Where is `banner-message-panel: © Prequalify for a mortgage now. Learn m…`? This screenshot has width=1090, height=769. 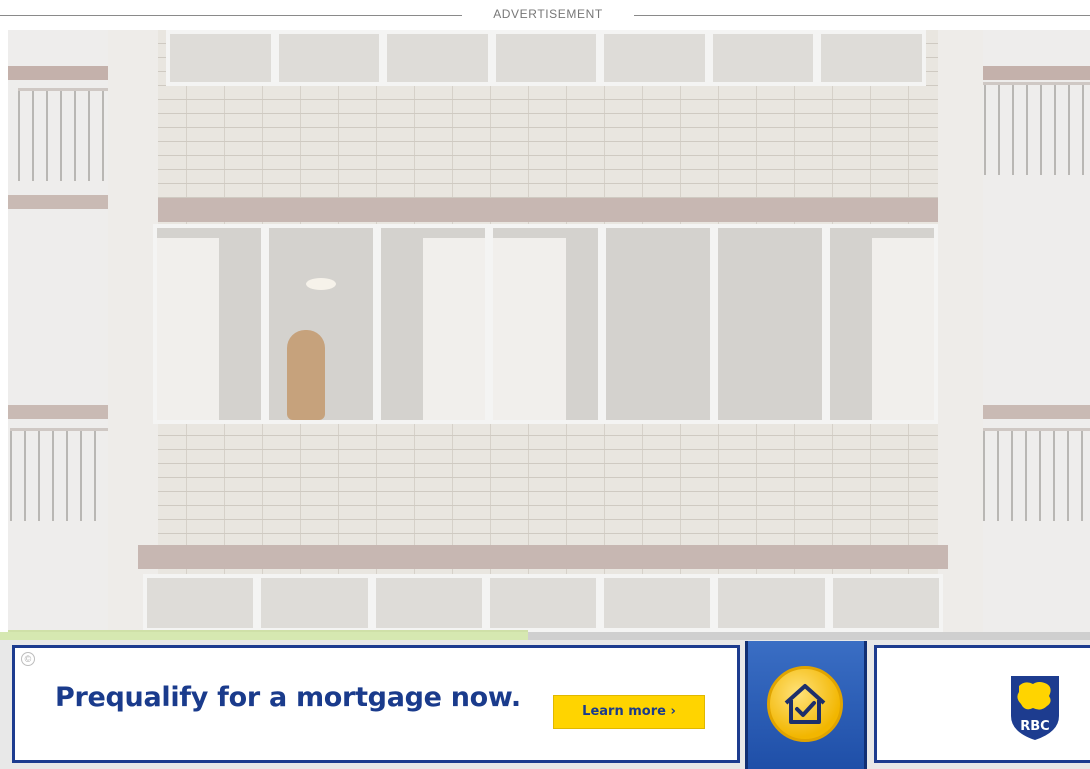
banner-message-panel: © Prequalify for a mortgage now. Learn m… is located at coordinates (376, 704).